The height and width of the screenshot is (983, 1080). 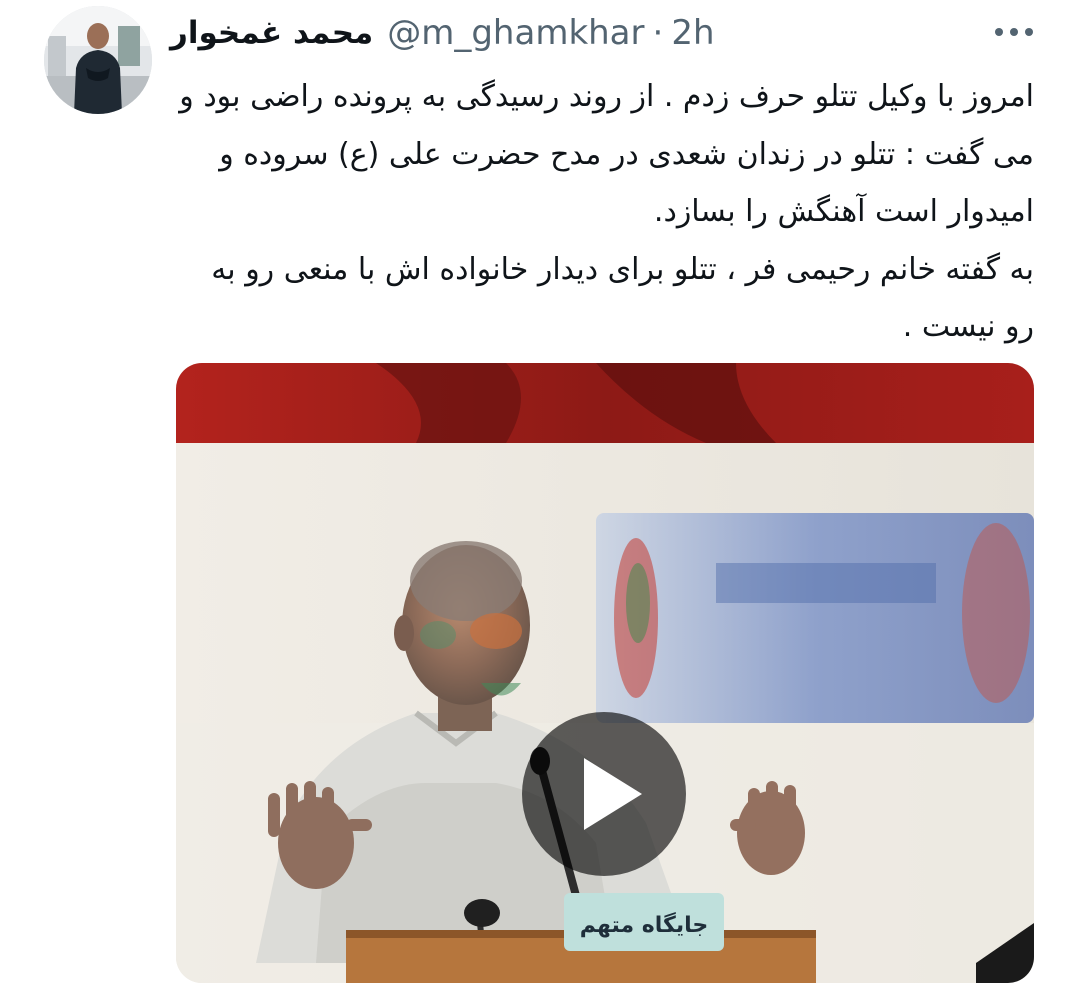 I want to click on author-avatar, so click(x=98, y=60).